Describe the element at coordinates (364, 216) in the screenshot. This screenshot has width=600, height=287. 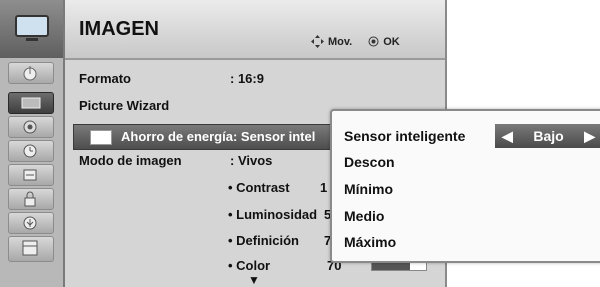
I see `popup-option: Medio` at that location.